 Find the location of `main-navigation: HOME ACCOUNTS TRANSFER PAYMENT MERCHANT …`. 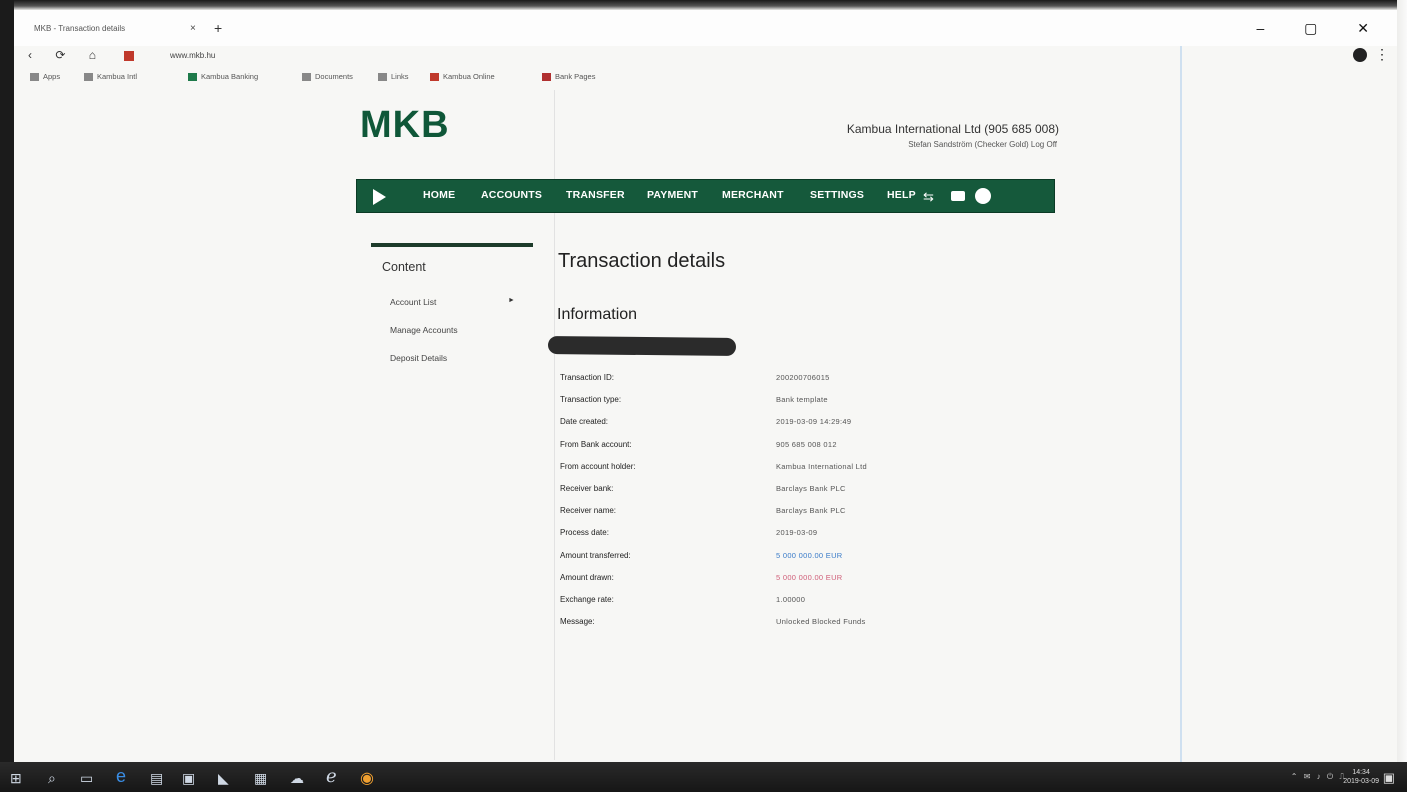

main-navigation: HOME ACCOUNTS TRANSFER PAYMENT MERCHANT … is located at coordinates (705, 196).